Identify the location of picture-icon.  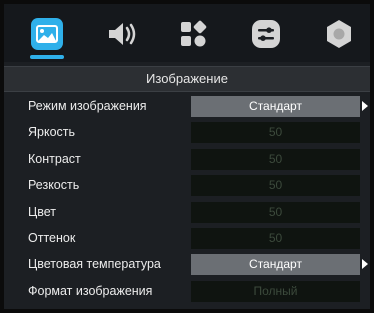
(47, 34).